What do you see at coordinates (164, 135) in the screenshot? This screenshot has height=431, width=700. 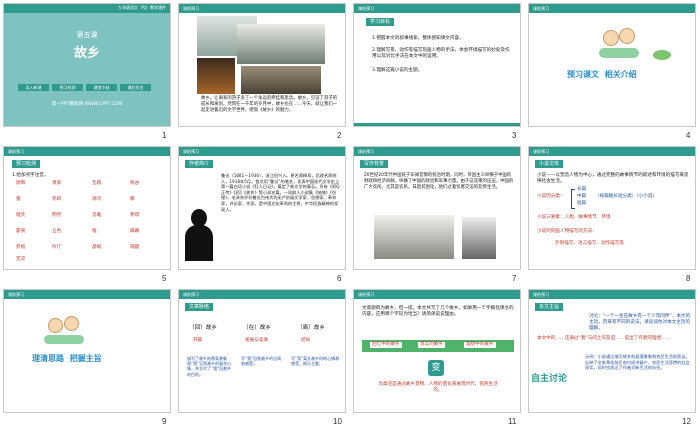 I see `slide-number-1: 1` at bounding box center [164, 135].